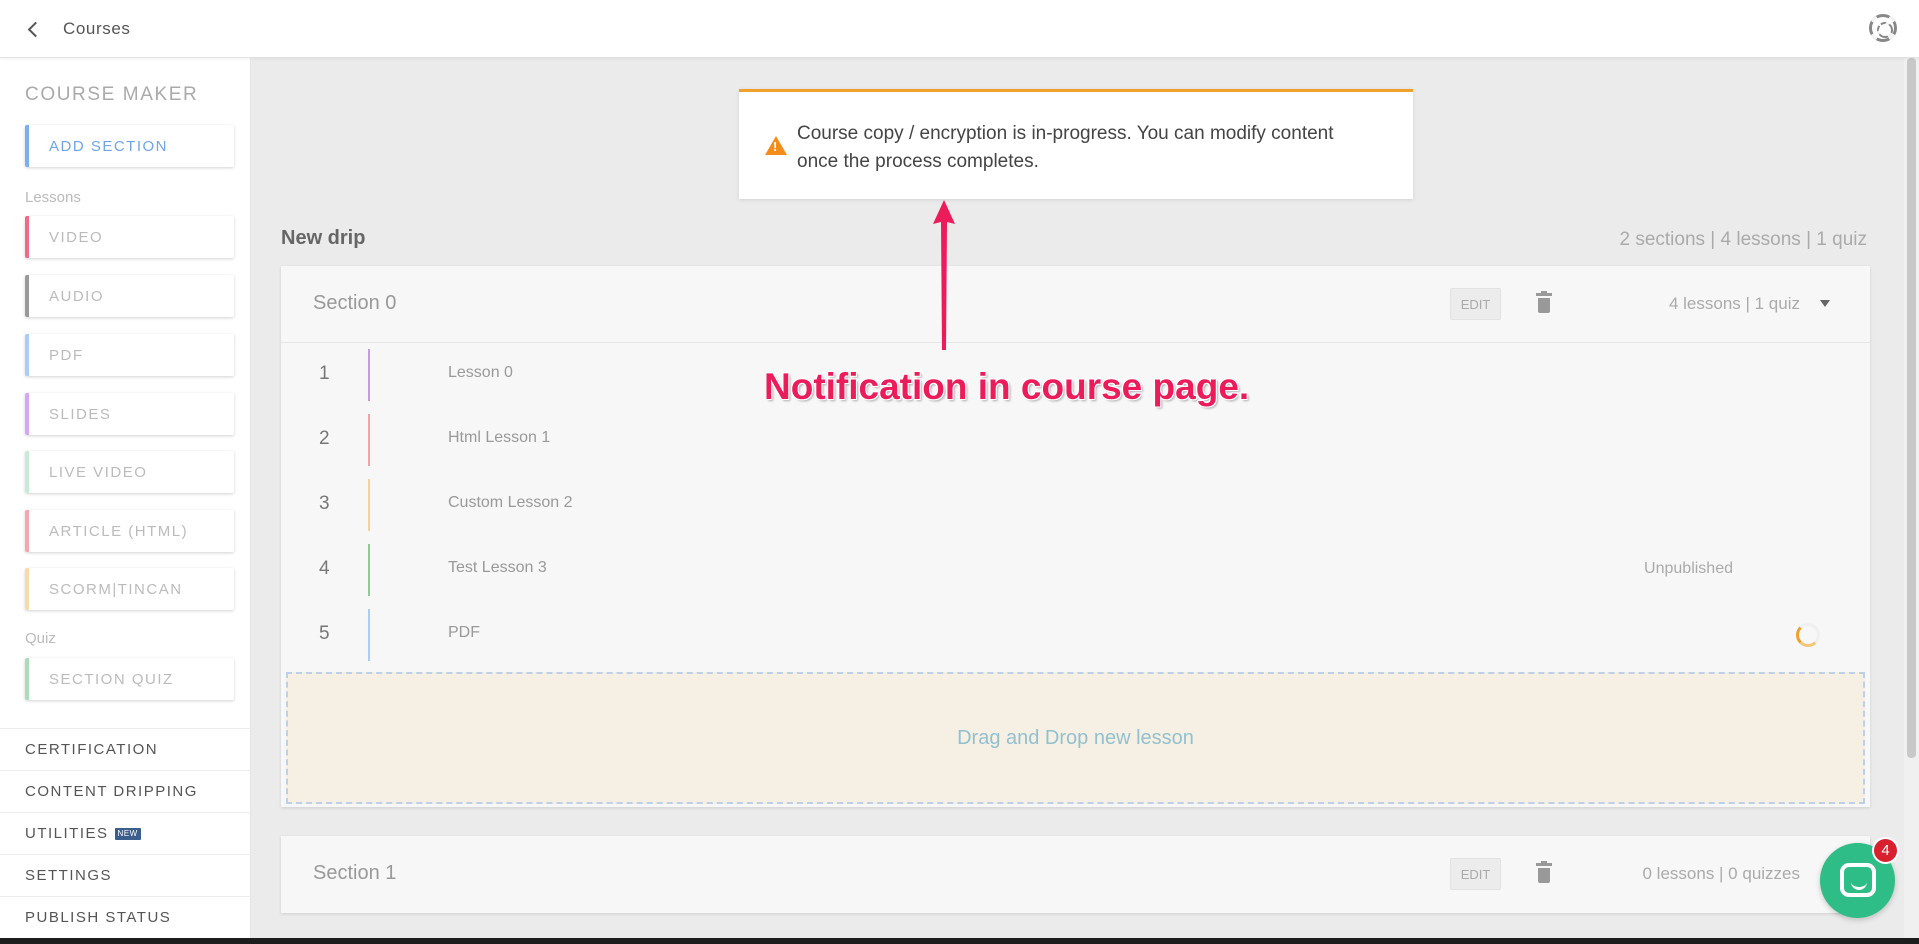 Image resolution: width=1919 pixels, height=944 pixels. What do you see at coordinates (116, 589) in the screenshot?
I see `lesson-type-label: SCORM|TINCAN` at bounding box center [116, 589].